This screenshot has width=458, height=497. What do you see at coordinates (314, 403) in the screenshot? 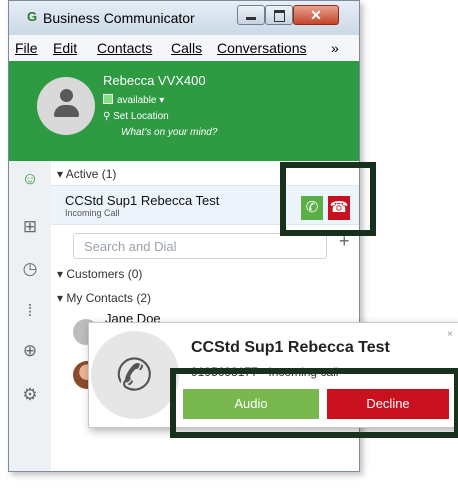
I see `highlight-toast-buttons` at bounding box center [314, 403].